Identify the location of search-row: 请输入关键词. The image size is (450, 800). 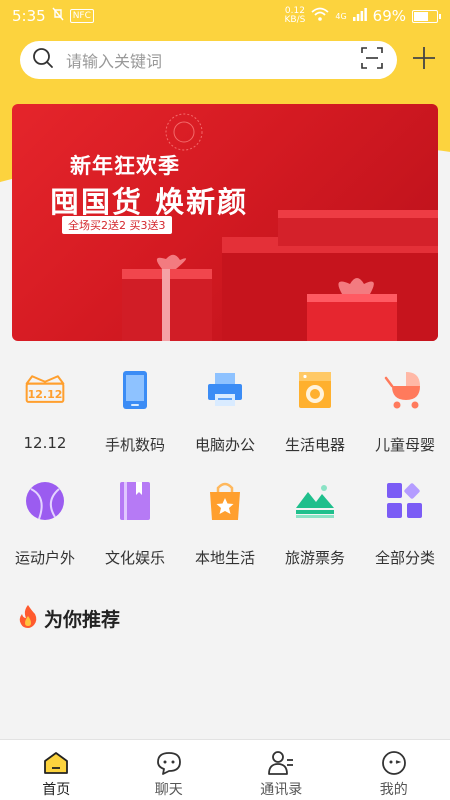
(230, 60).